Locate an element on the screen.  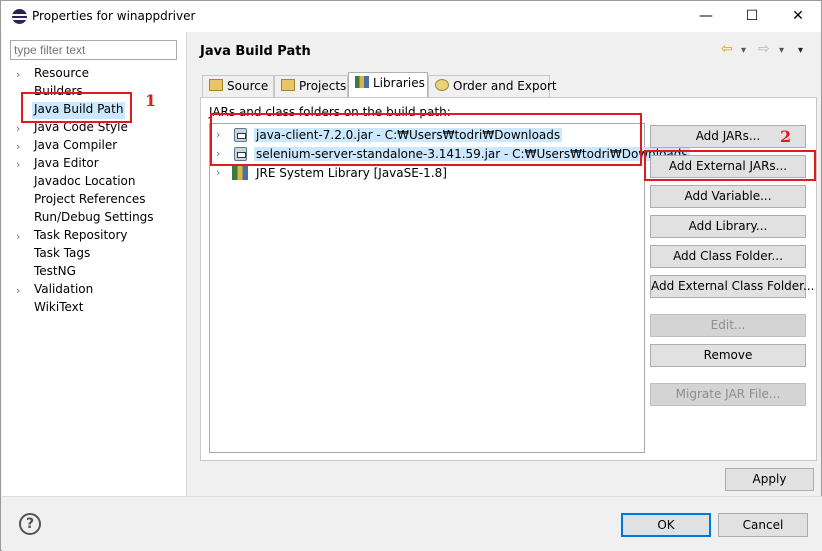
nav-item-validation: Validation is located at coordinates (63, 290).